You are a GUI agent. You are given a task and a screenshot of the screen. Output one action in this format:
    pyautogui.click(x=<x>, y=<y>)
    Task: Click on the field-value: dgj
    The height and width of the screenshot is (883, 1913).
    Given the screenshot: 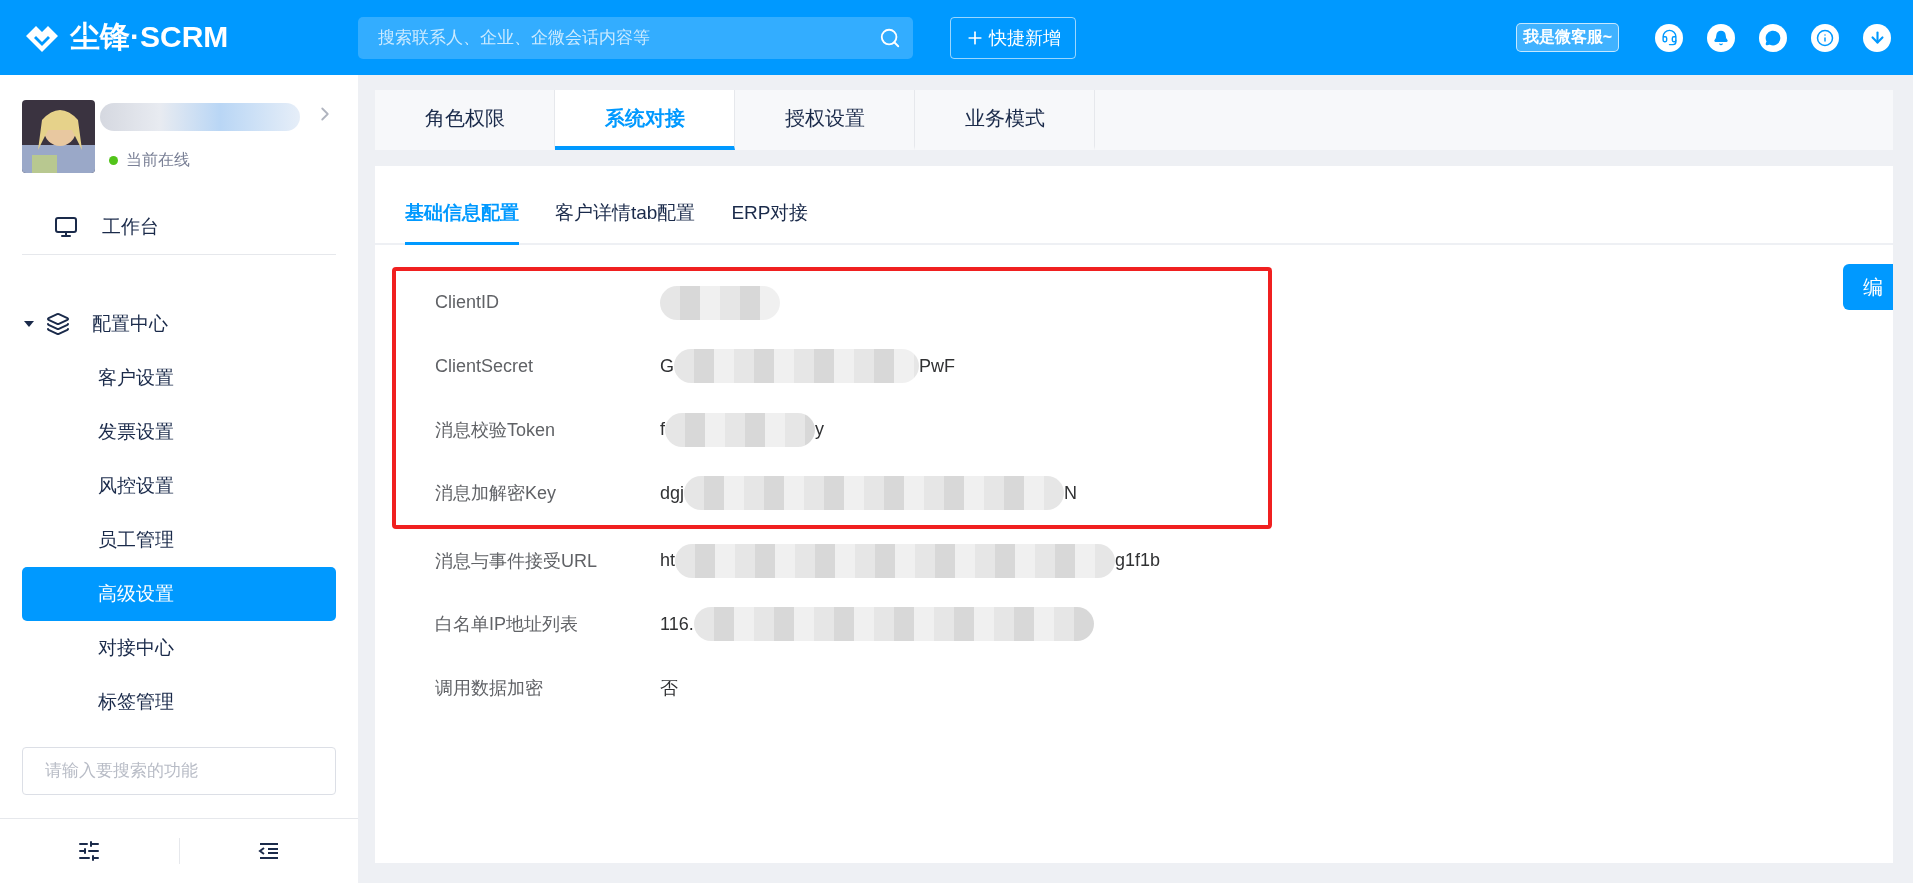 What is the action you would take?
    pyautogui.click(x=672, y=493)
    